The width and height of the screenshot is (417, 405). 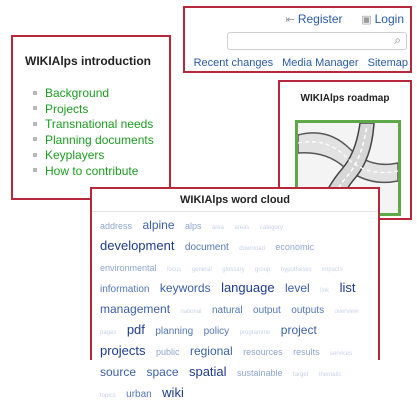 What do you see at coordinates (135, 309) in the screenshot?
I see `word-cloud-tag: management` at bounding box center [135, 309].